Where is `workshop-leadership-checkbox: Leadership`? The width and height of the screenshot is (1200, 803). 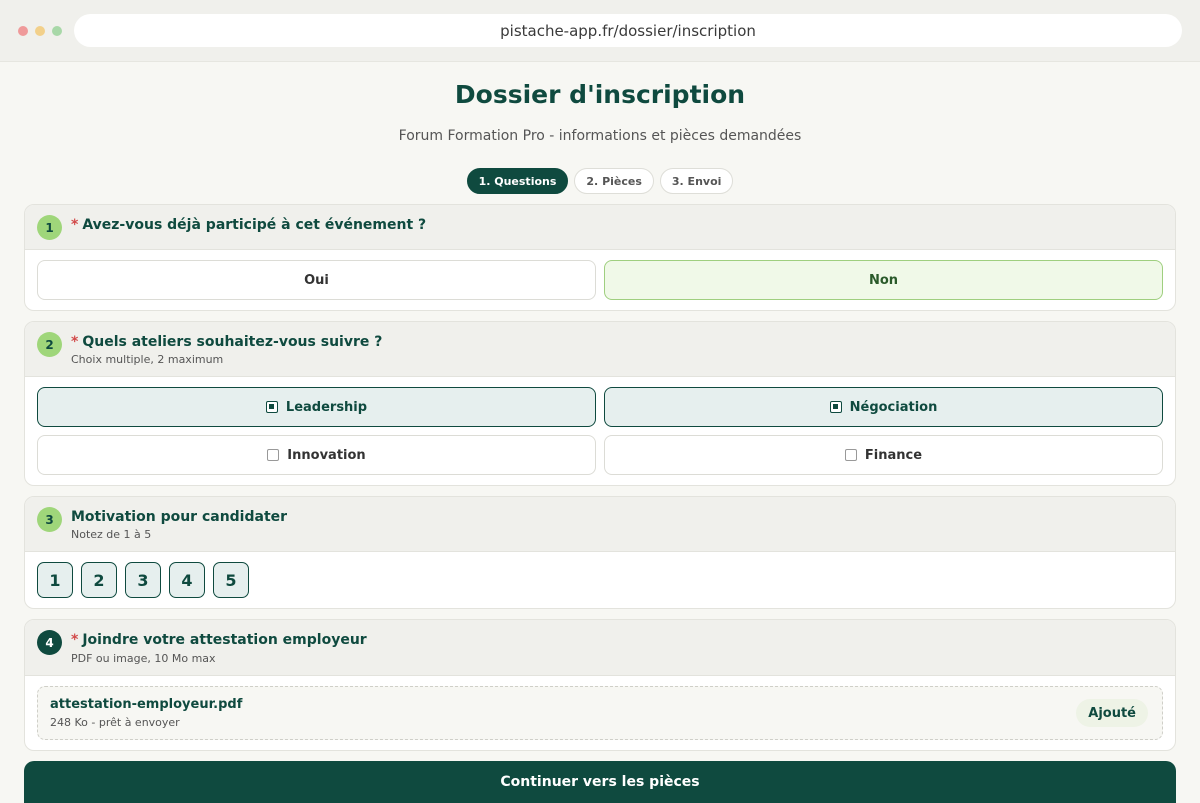
workshop-leadership-checkbox: Leadership is located at coordinates (316, 407).